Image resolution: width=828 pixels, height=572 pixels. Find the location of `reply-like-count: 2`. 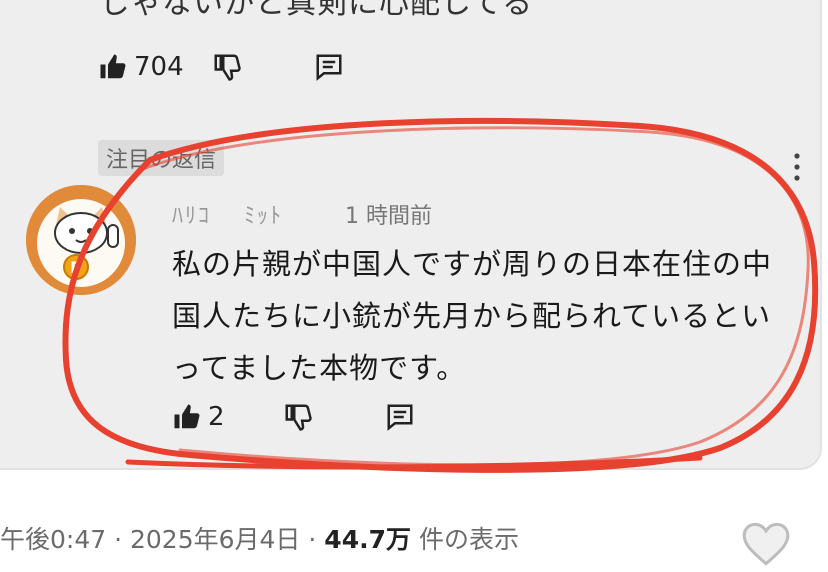

reply-like-count: 2 is located at coordinates (216, 417).